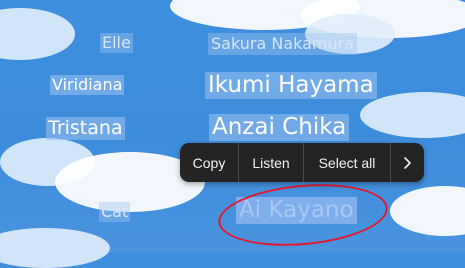  What do you see at coordinates (283, 44) in the screenshot?
I see `row-title-sakura-nakamura: Sakura Nakamura` at bounding box center [283, 44].